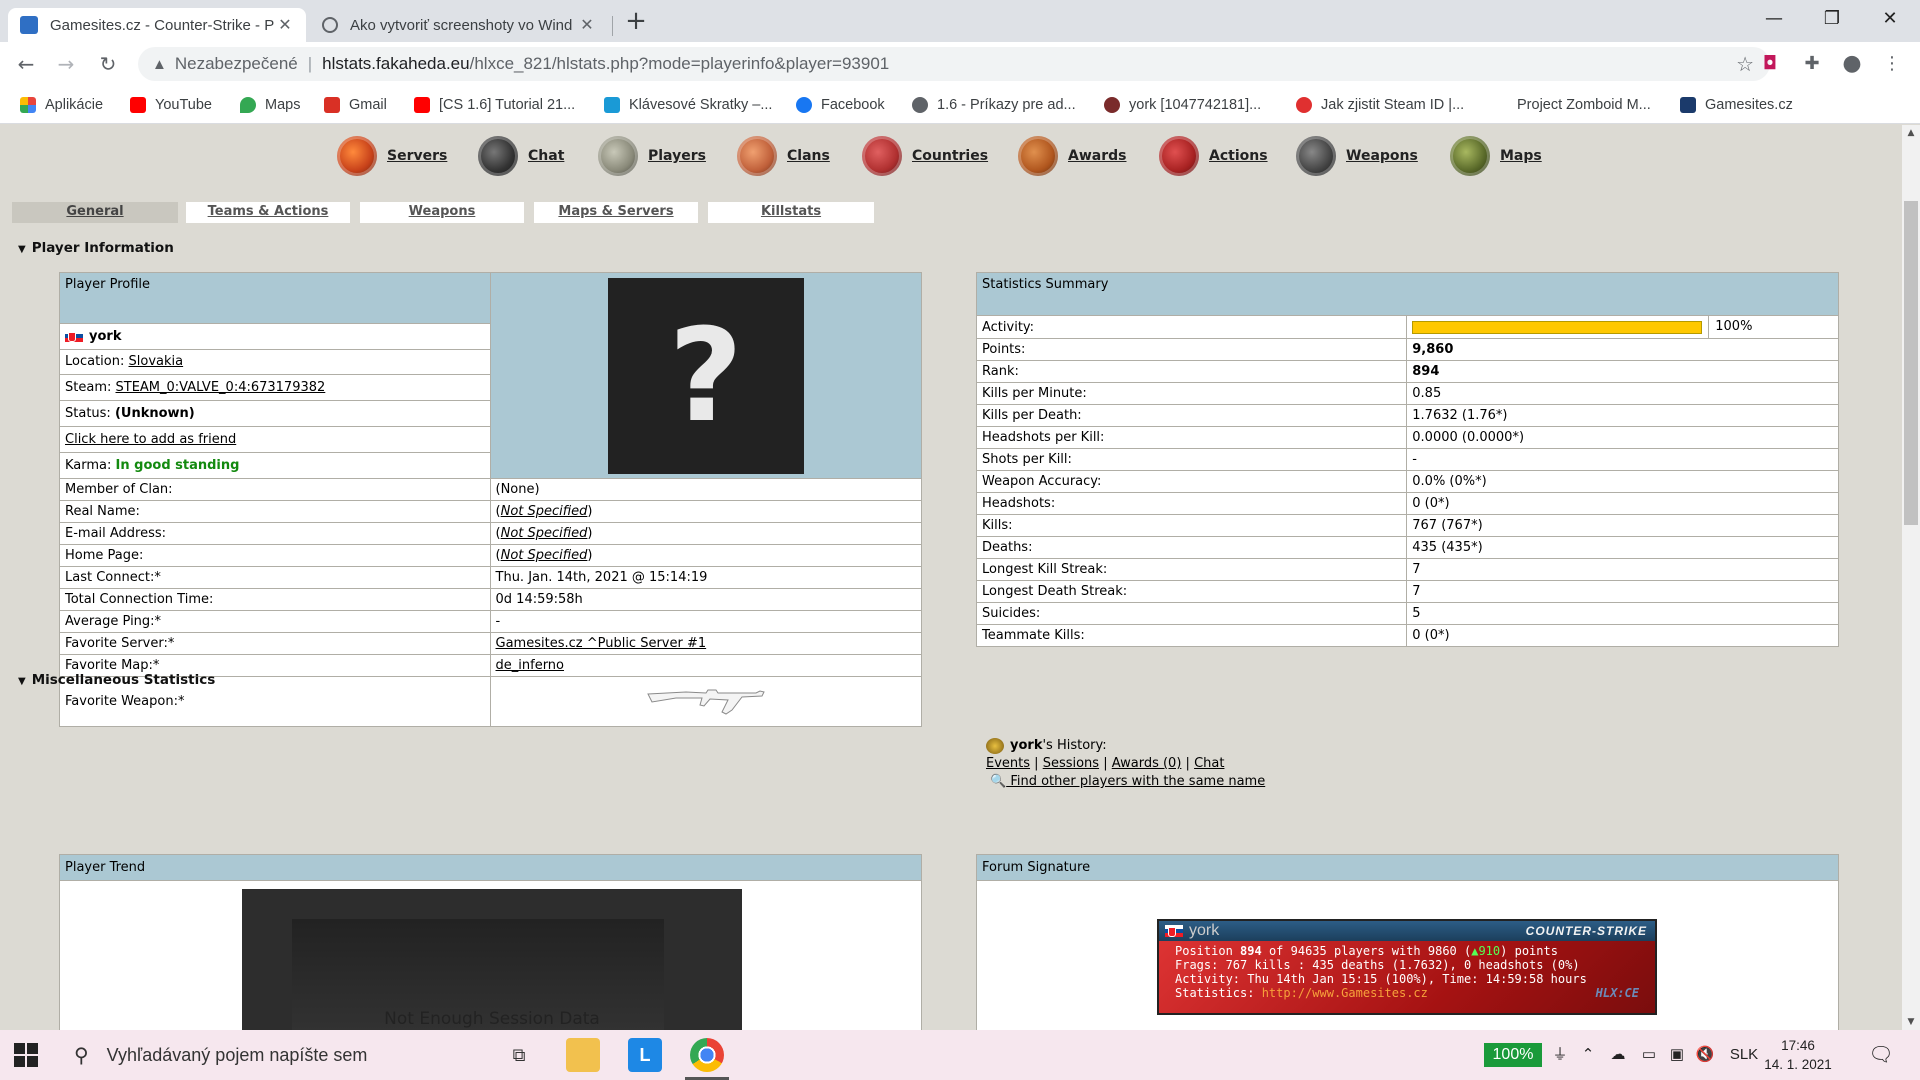 Image resolution: width=1920 pixels, height=1080 pixels. What do you see at coordinates (61, 105) in the screenshot?
I see `bookmark-apps: Aplikácie` at bounding box center [61, 105].